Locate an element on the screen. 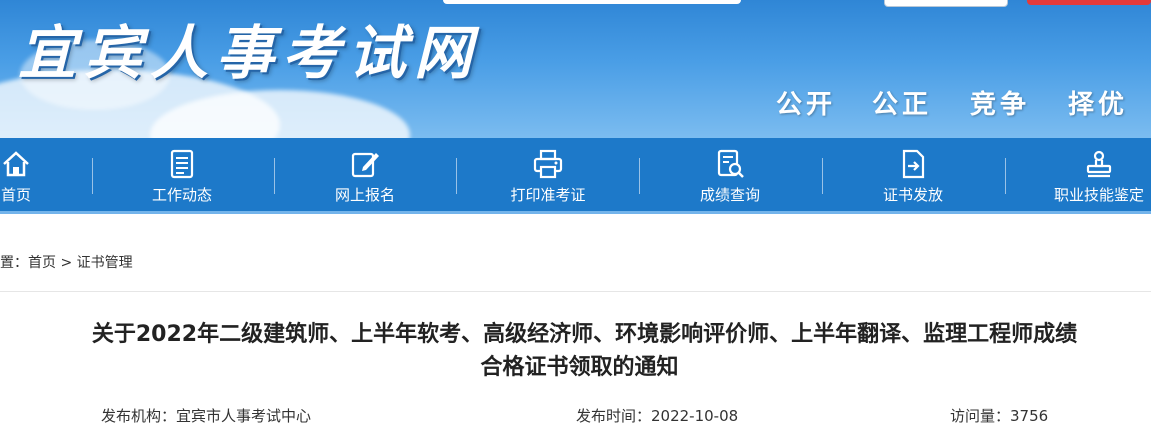 This screenshot has height=437, width=1151. motto-competition: 竞争 is located at coordinates (1000, 105).